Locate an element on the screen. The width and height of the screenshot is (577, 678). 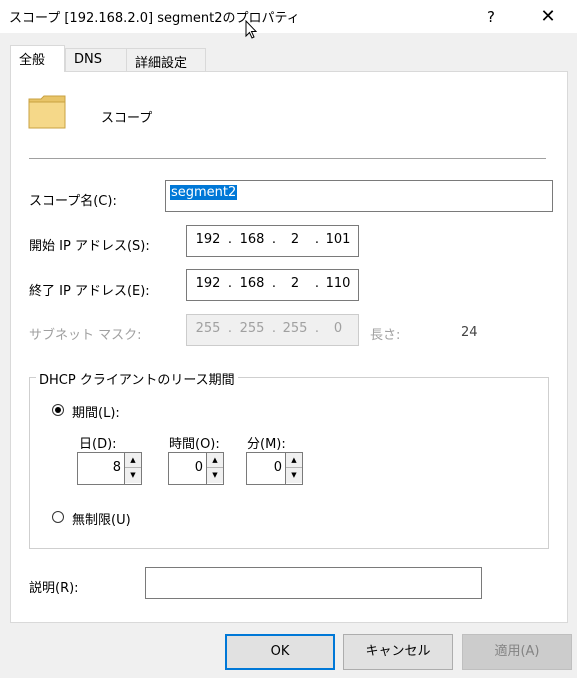
lease-unlimited-radio is located at coordinates (58, 517).